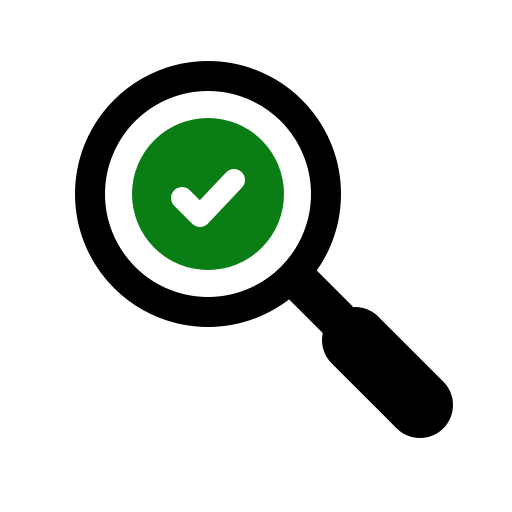  I want to click on handle-grip, so click(387, 372).